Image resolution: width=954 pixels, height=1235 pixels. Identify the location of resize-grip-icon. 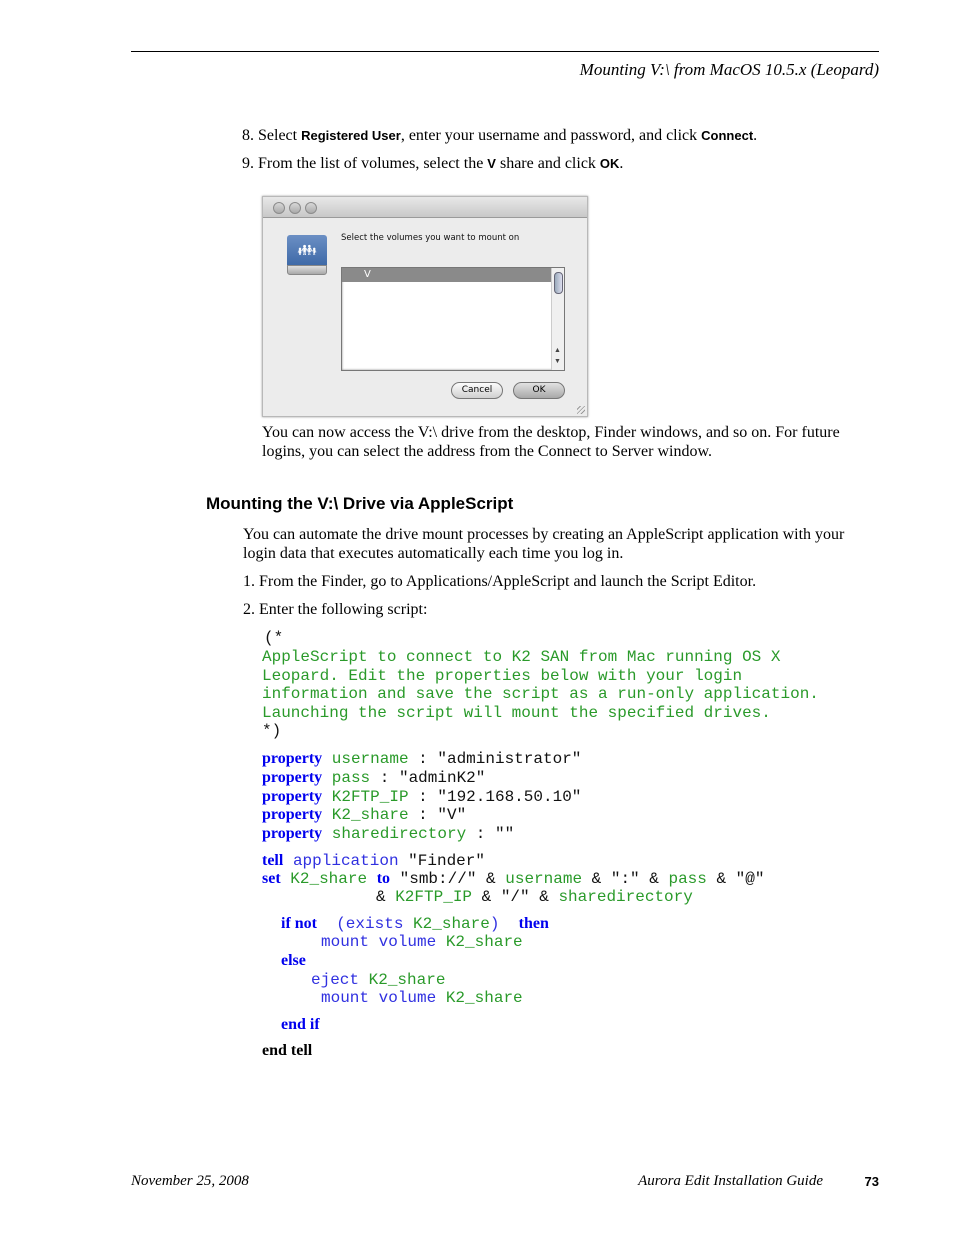
(581, 410).